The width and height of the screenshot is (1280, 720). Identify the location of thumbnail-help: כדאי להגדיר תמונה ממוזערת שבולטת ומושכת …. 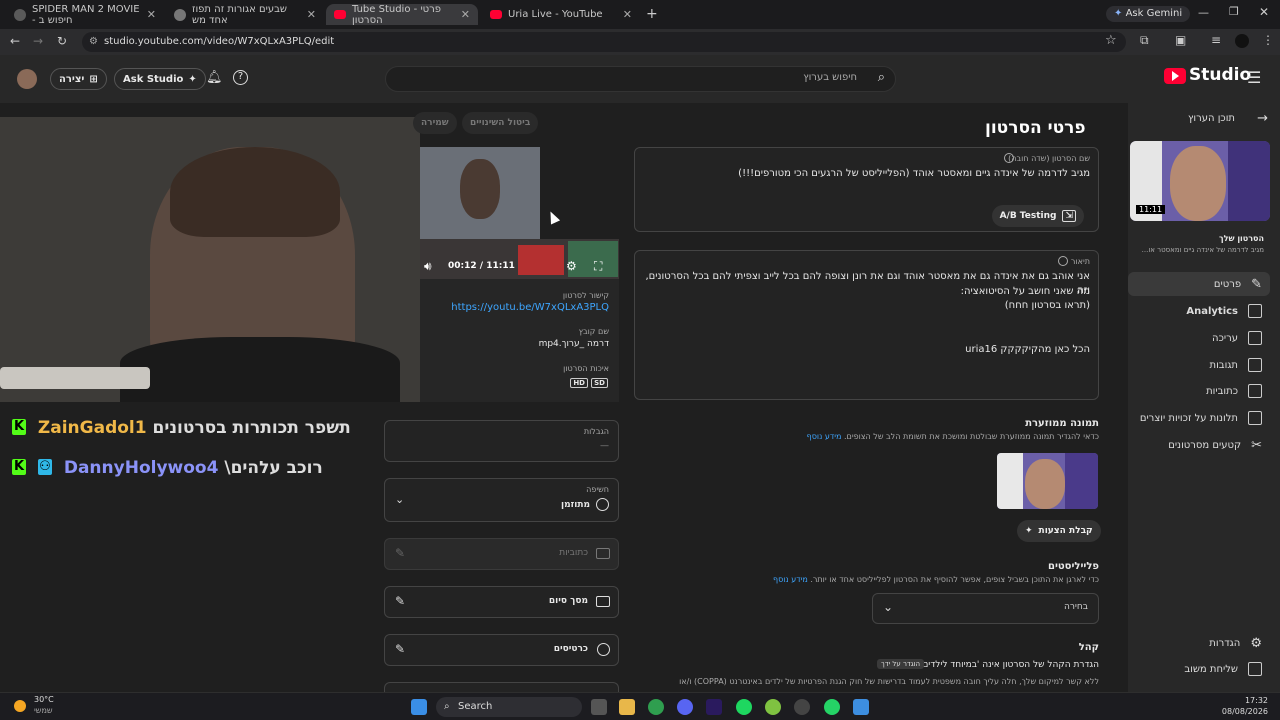
(952, 436).